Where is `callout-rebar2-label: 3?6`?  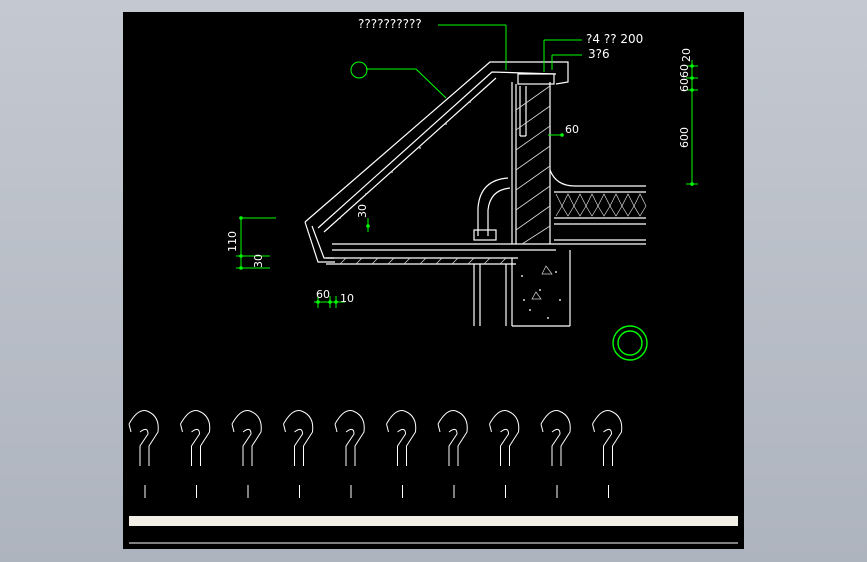 callout-rebar2-label: 3?6 is located at coordinates (599, 54).